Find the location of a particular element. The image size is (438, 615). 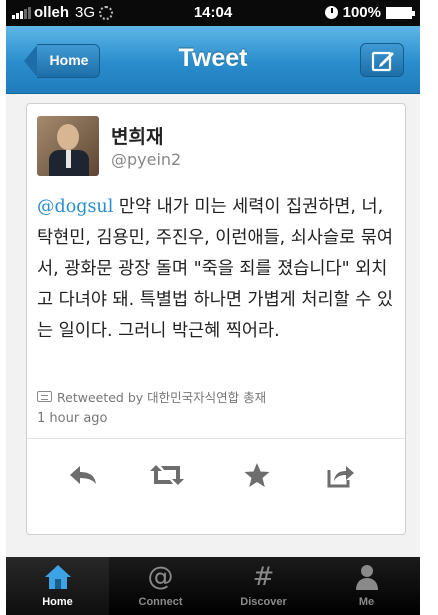

reply-icon is located at coordinates (83, 475).